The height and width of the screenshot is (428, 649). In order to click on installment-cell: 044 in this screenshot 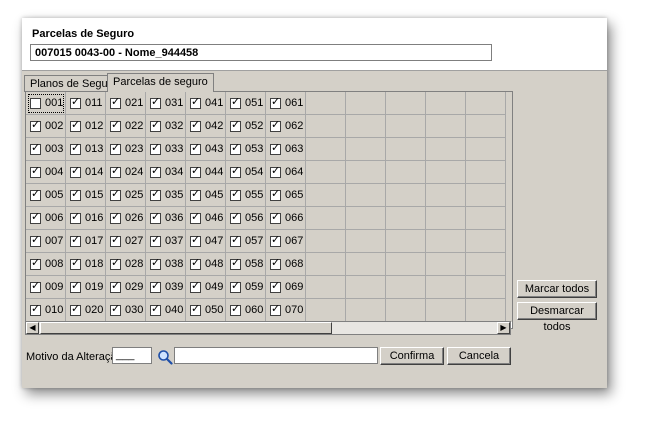, I will do `click(206, 172)`.